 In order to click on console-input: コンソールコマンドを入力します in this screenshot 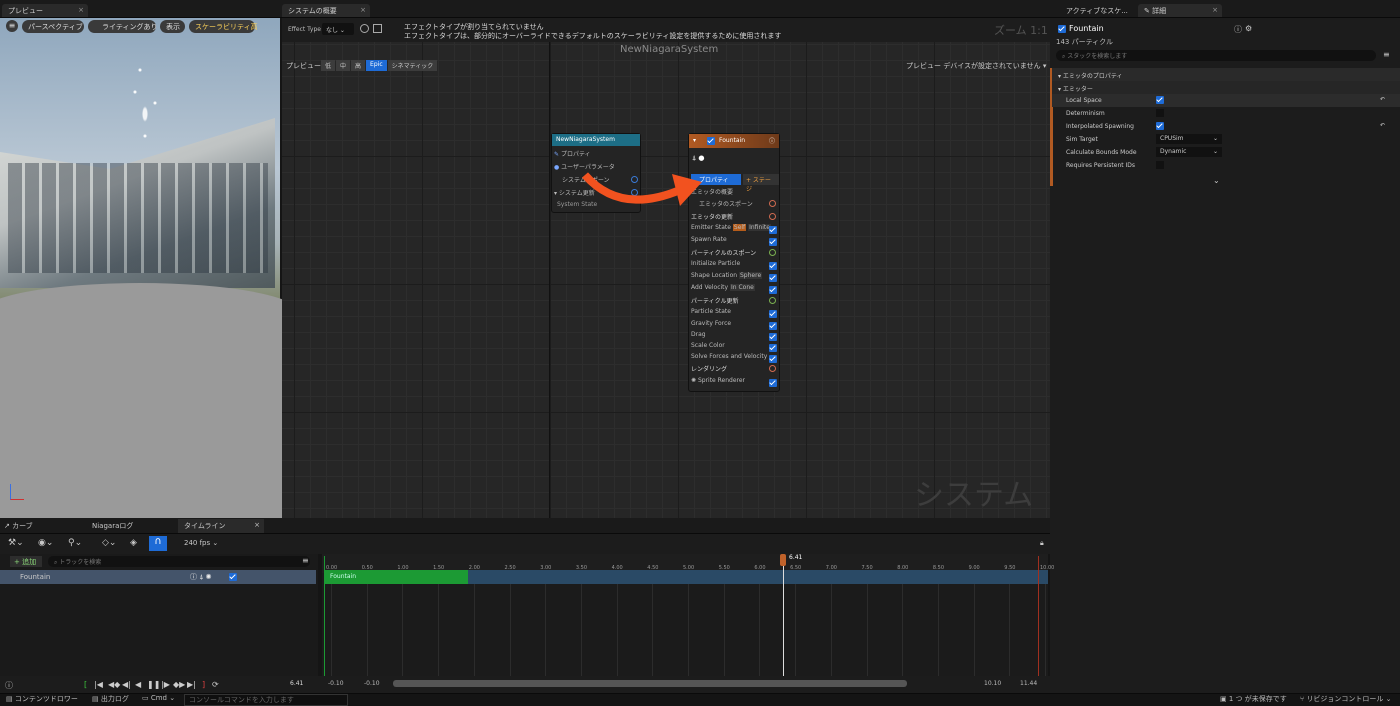, I will do `click(266, 700)`.